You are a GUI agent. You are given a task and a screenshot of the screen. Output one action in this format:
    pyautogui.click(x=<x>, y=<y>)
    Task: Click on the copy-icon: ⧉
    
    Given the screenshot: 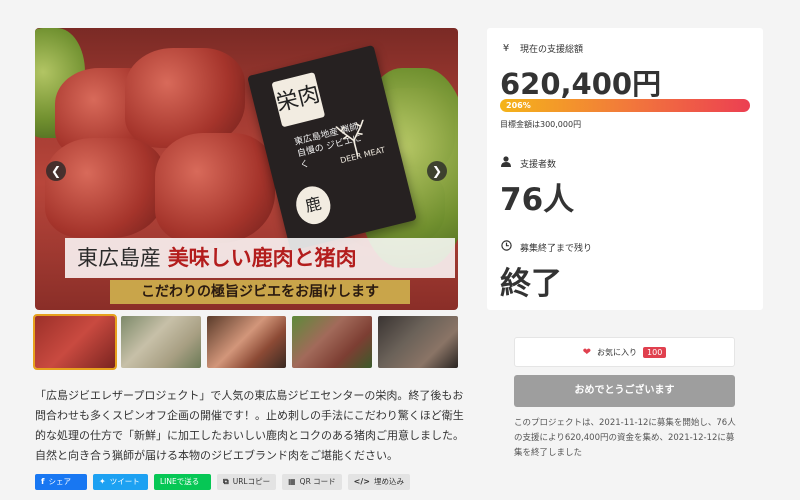 What is the action you would take?
    pyautogui.click(x=226, y=481)
    